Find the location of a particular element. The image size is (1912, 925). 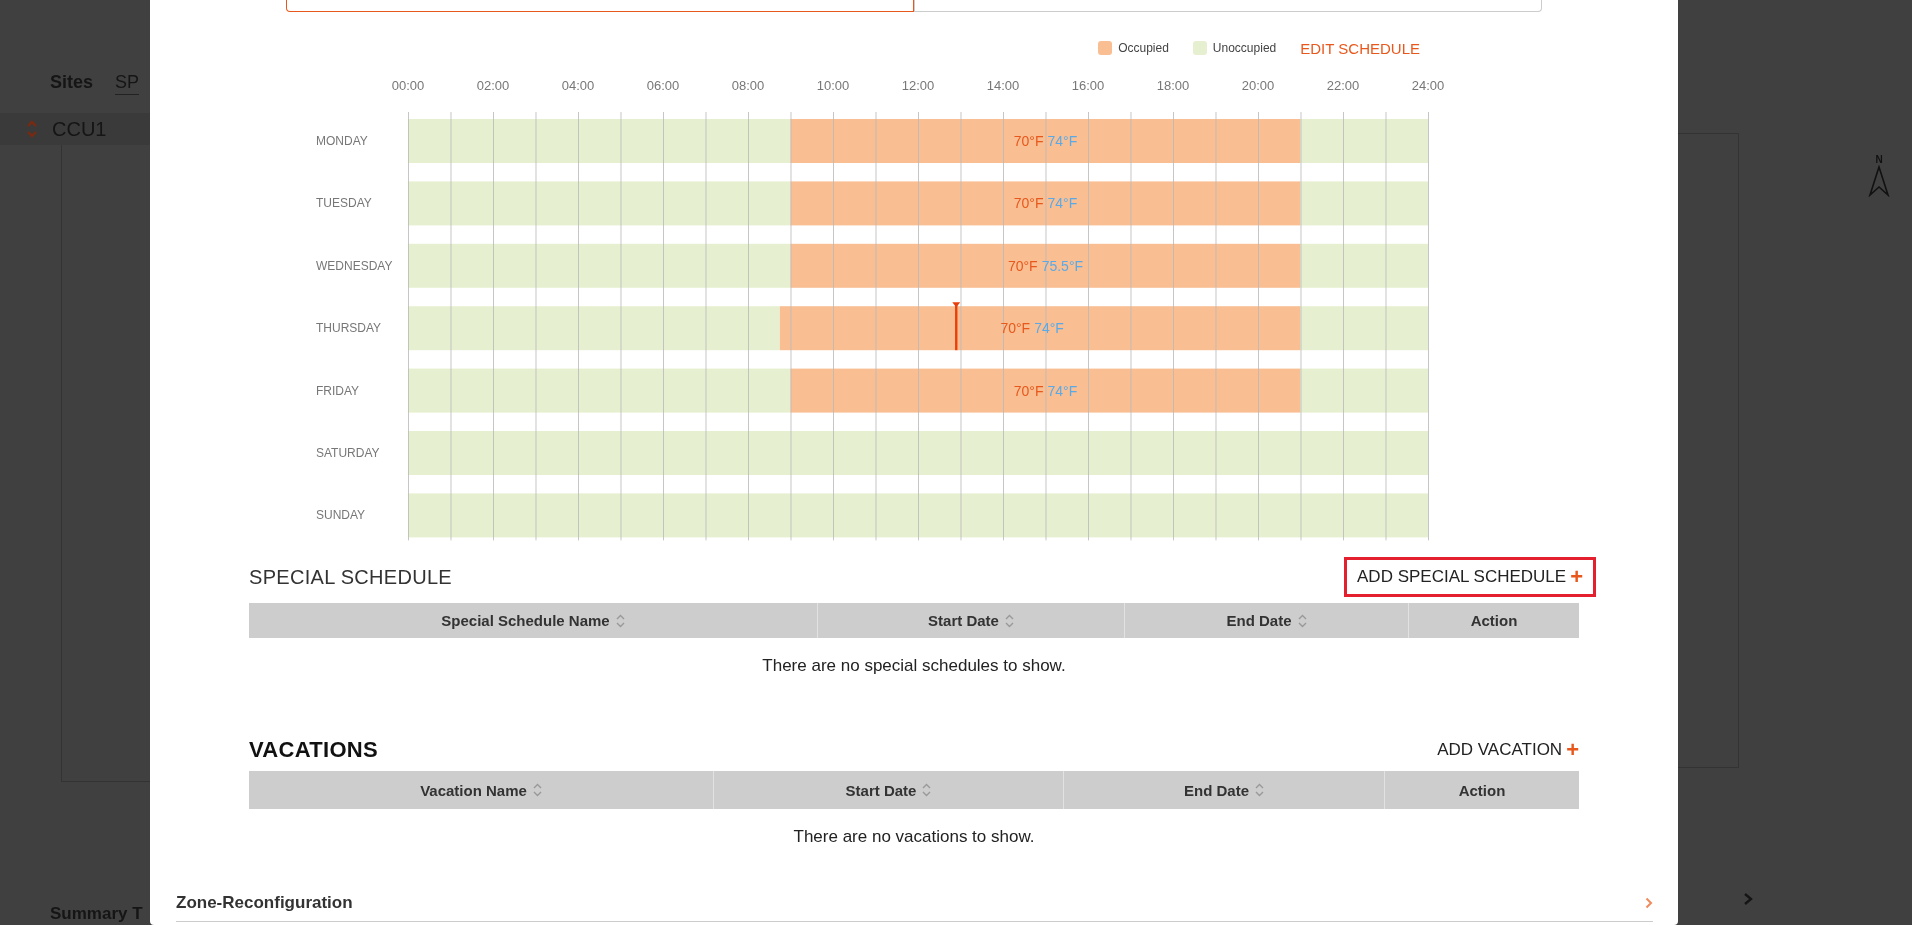

hour-label: 08:00 is located at coordinates (748, 85).